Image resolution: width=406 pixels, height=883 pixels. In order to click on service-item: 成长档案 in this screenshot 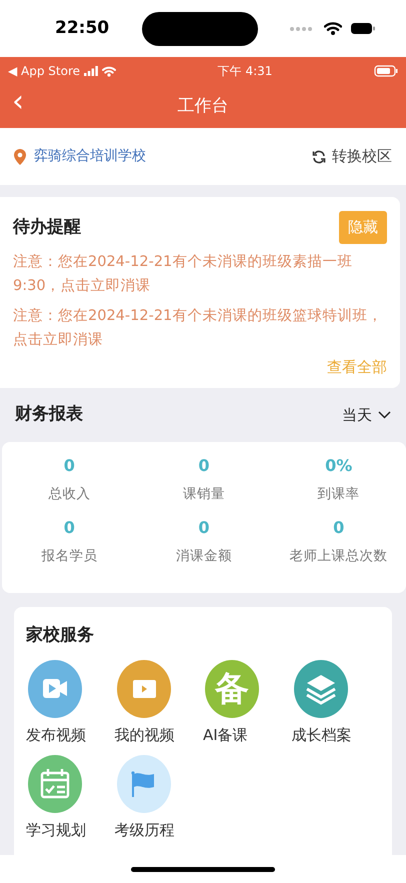, I will do `click(336, 703)`.